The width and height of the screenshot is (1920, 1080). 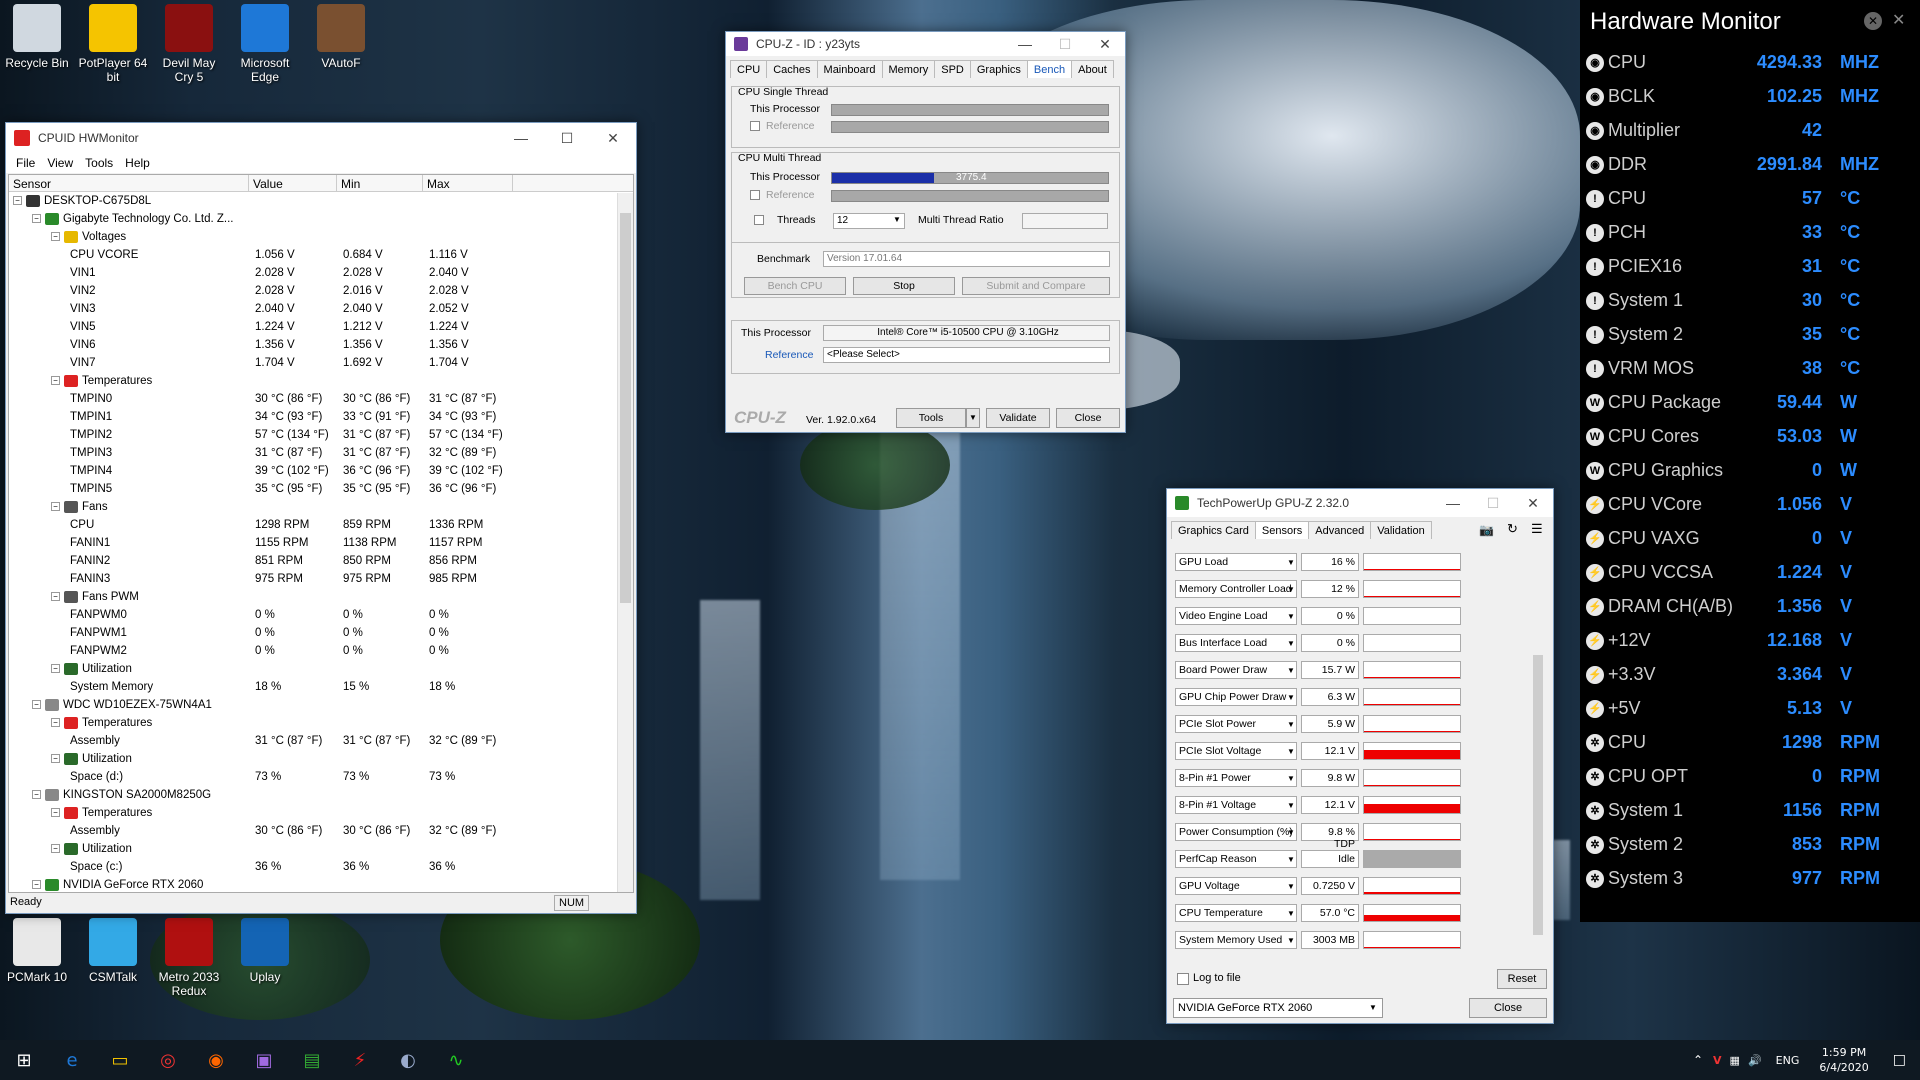 I want to click on desktop-icon: PotPlayer 64 bit, so click(x=113, y=44).